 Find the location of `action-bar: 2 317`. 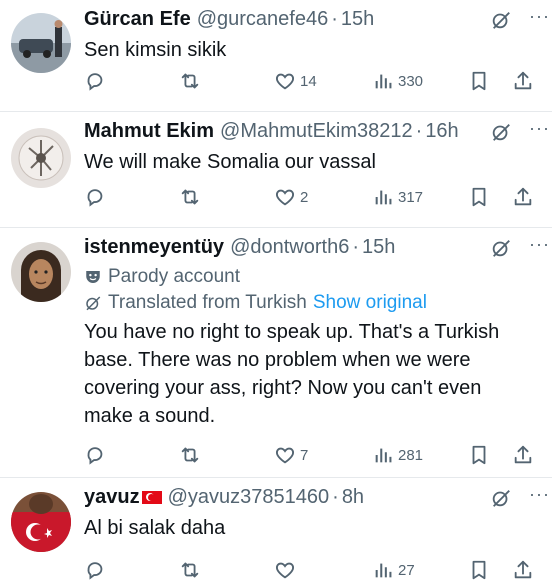

action-bar: 2 317 is located at coordinates (310, 200).